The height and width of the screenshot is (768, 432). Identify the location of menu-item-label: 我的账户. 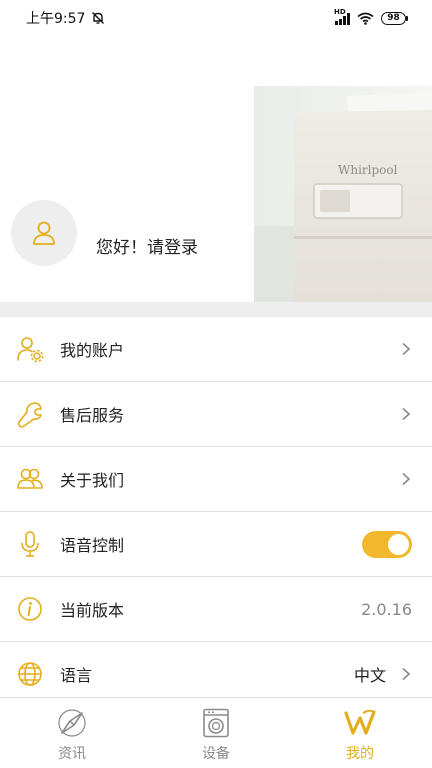
(92, 350).